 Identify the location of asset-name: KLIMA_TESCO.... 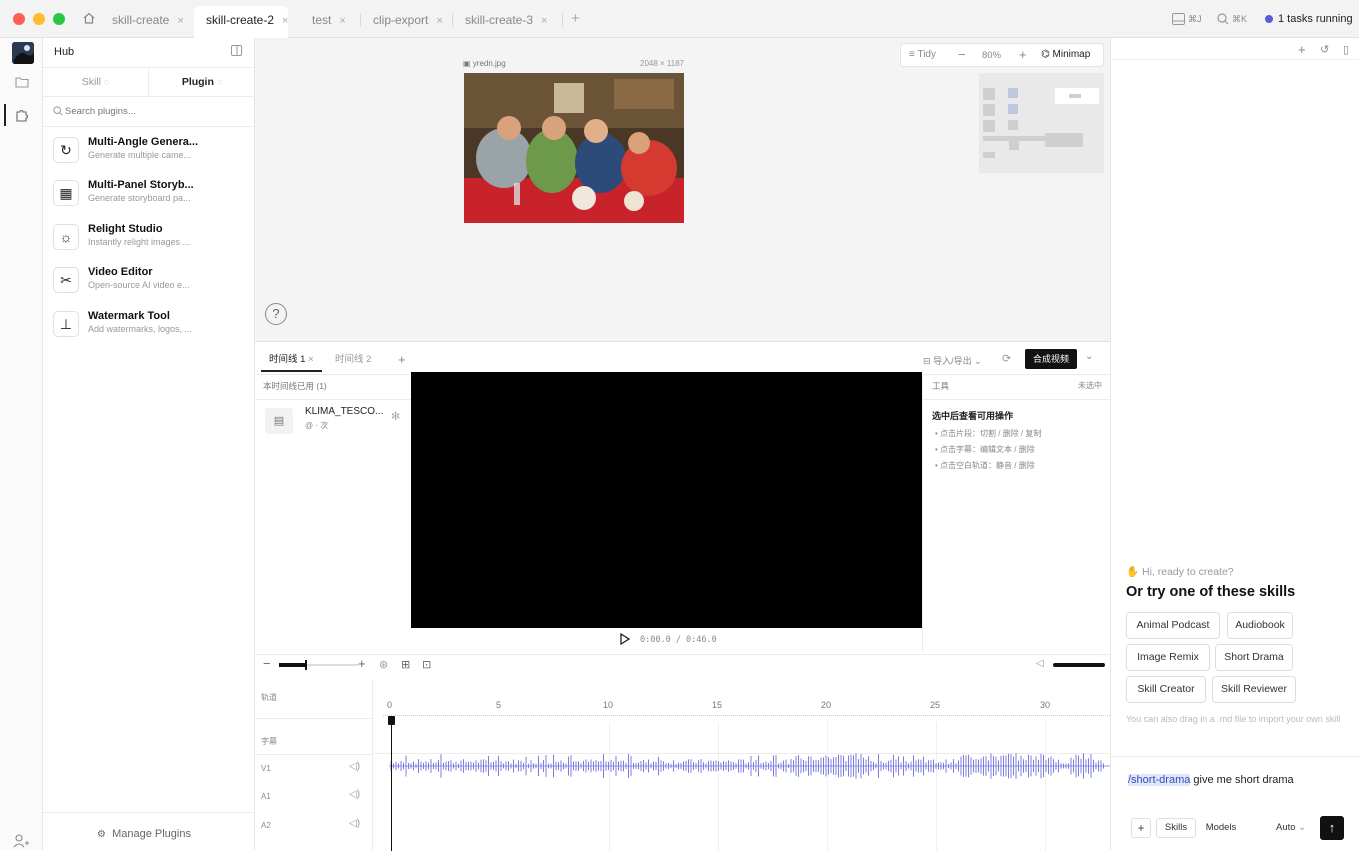
(344, 411).